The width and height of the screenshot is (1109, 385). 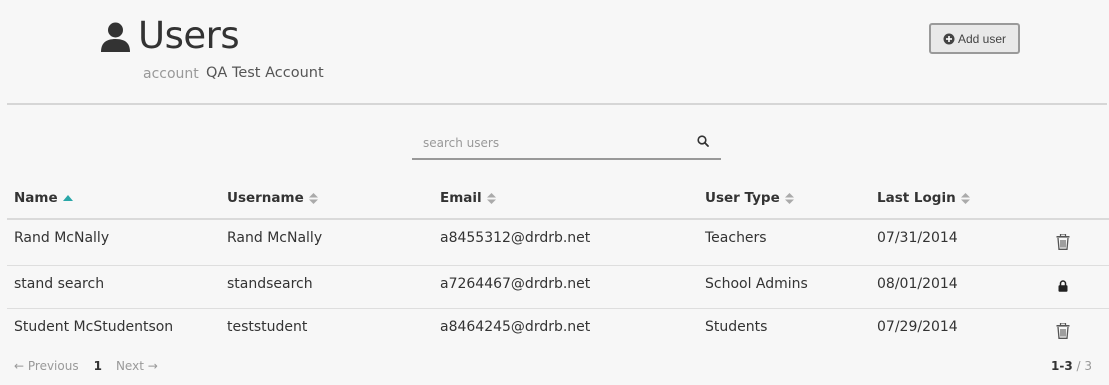 What do you see at coordinates (267, 327) in the screenshot?
I see `cell-username: teststudent` at bounding box center [267, 327].